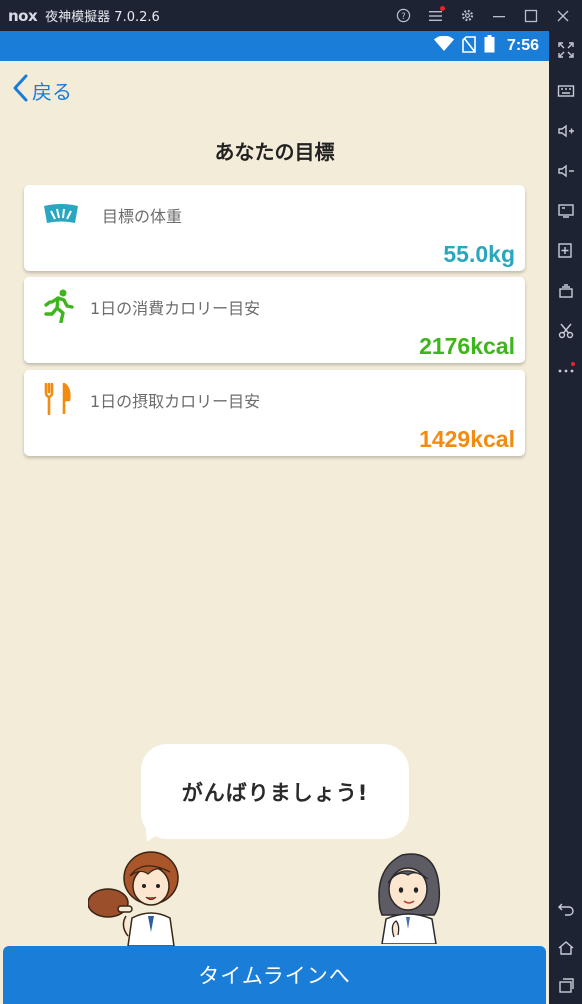 Image resolution: width=582 pixels, height=1004 pixels. What do you see at coordinates (57, 399) in the screenshot?
I see `fork-knife-icon` at bounding box center [57, 399].